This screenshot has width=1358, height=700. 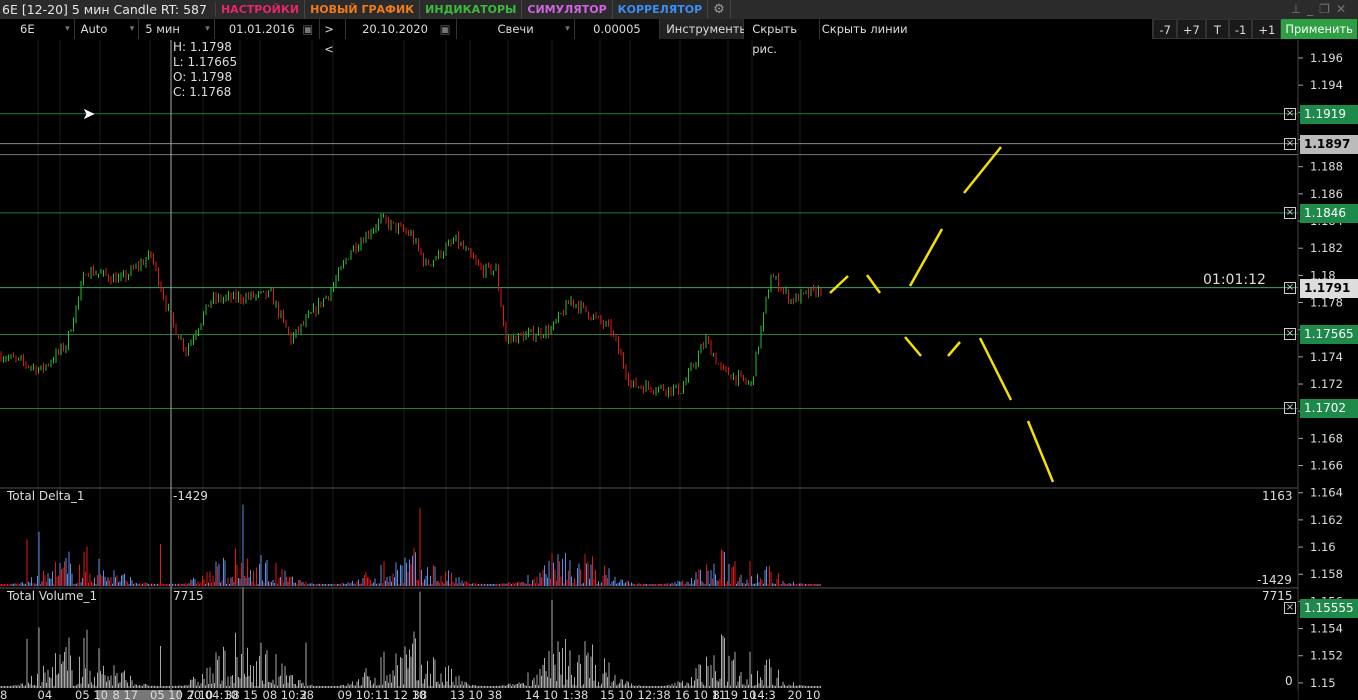 What do you see at coordinates (1323, 547) in the screenshot?
I see `price-tick-label: 1.16` at bounding box center [1323, 547].